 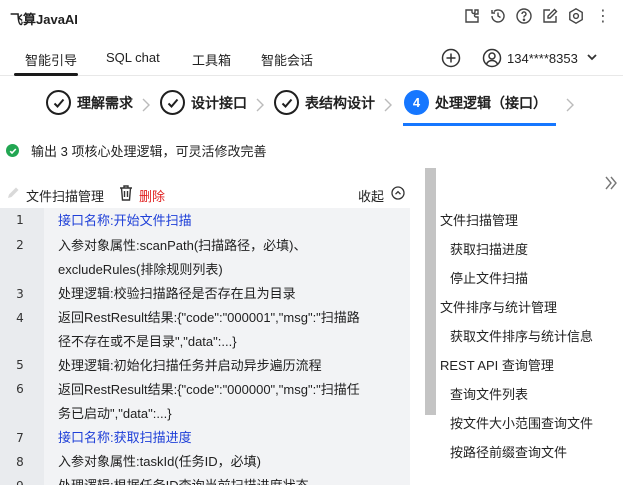 I want to click on nav-item-group: 文件扫描管理, so click(x=479, y=219).